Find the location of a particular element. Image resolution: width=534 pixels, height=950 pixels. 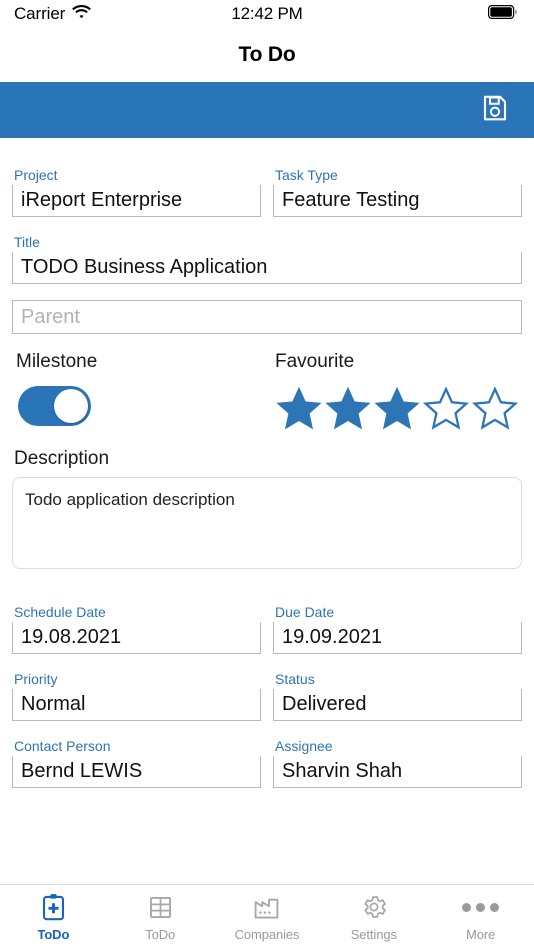

status-label: Status is located at coordinates (295, 679).